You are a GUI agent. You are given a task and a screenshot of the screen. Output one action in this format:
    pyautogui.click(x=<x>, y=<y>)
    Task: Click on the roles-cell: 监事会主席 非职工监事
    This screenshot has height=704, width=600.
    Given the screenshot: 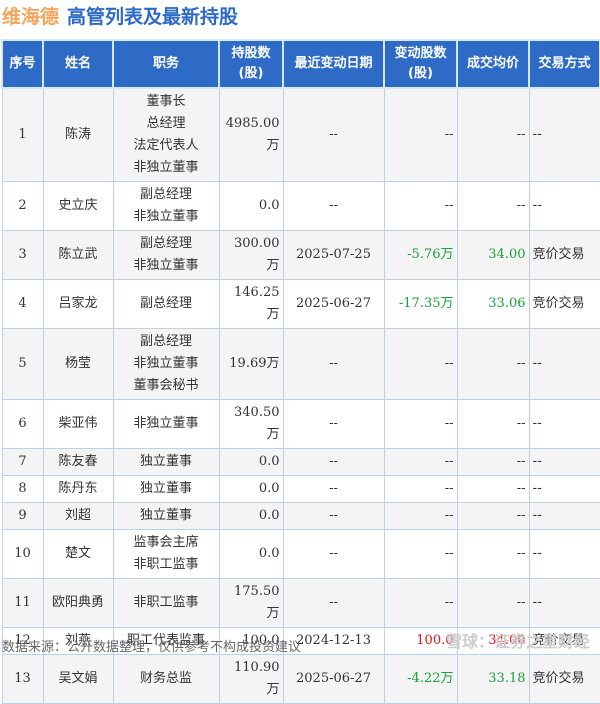 What is the action you would take?
    pyautogui.click(x=166, y=554)
    